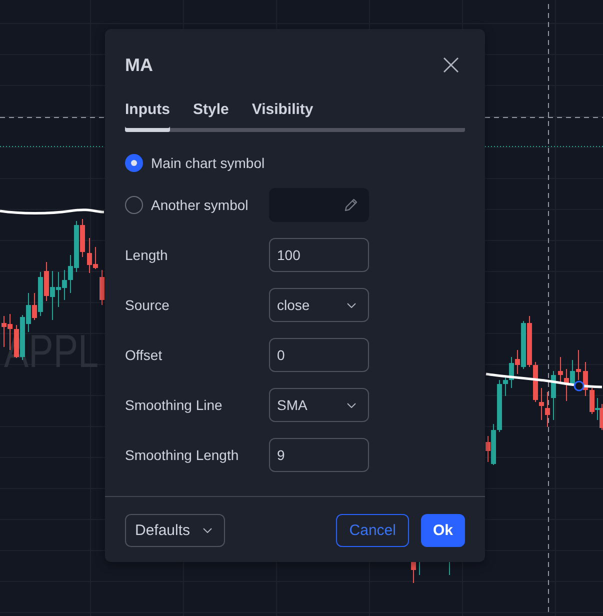 This screenshot has width=603, height=616. I want to click on field-label: Source, so click(147, 305).